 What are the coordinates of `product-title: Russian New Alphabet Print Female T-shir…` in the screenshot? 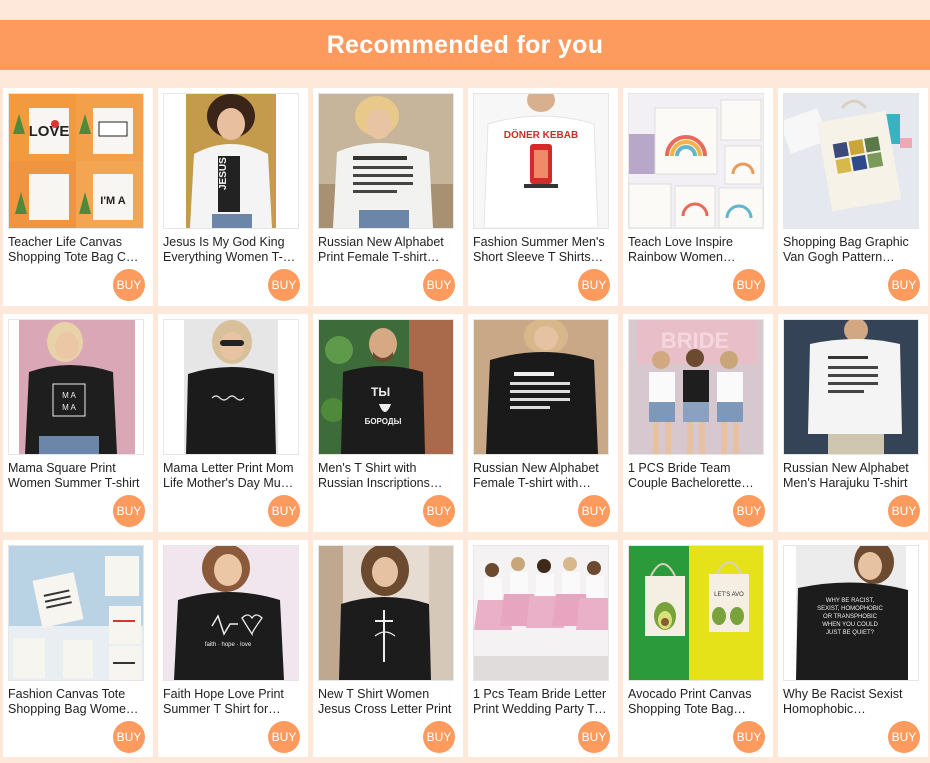 It's located at (386, 250).